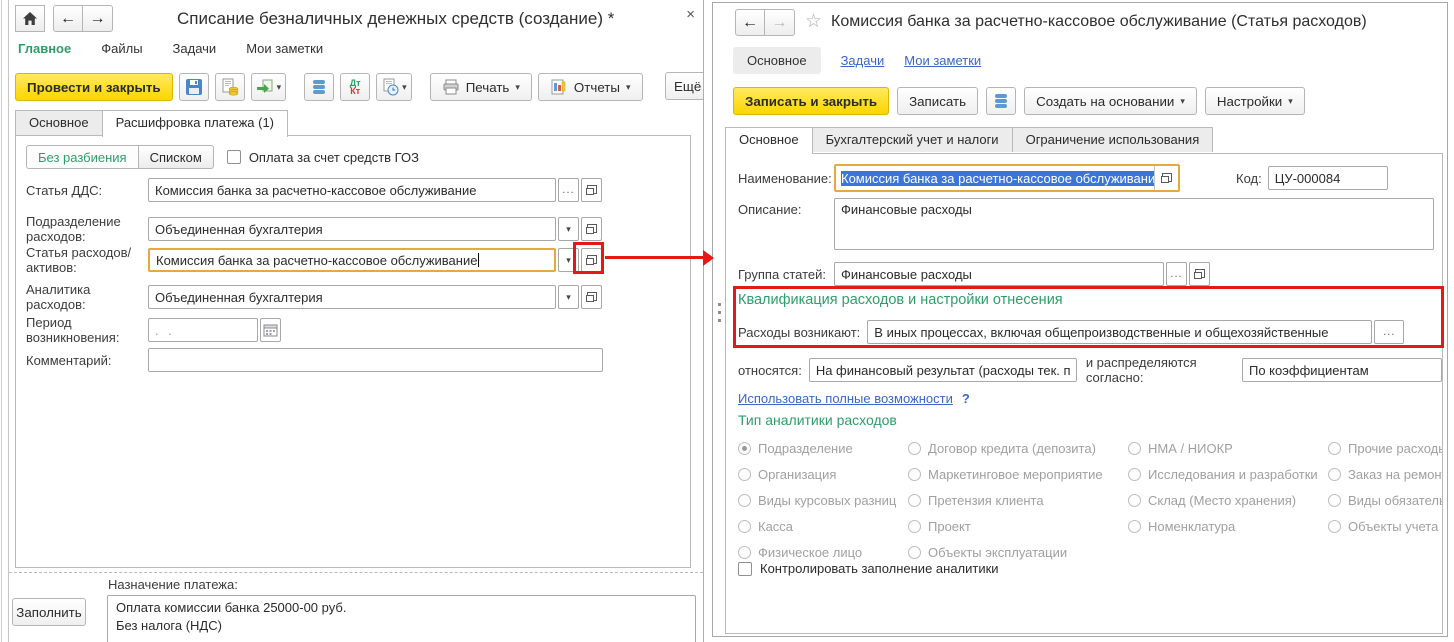 The width and height of the screenshot is (1454, 642). I want to click on distribute-input: По коэффициентам, so click(1342, 370).